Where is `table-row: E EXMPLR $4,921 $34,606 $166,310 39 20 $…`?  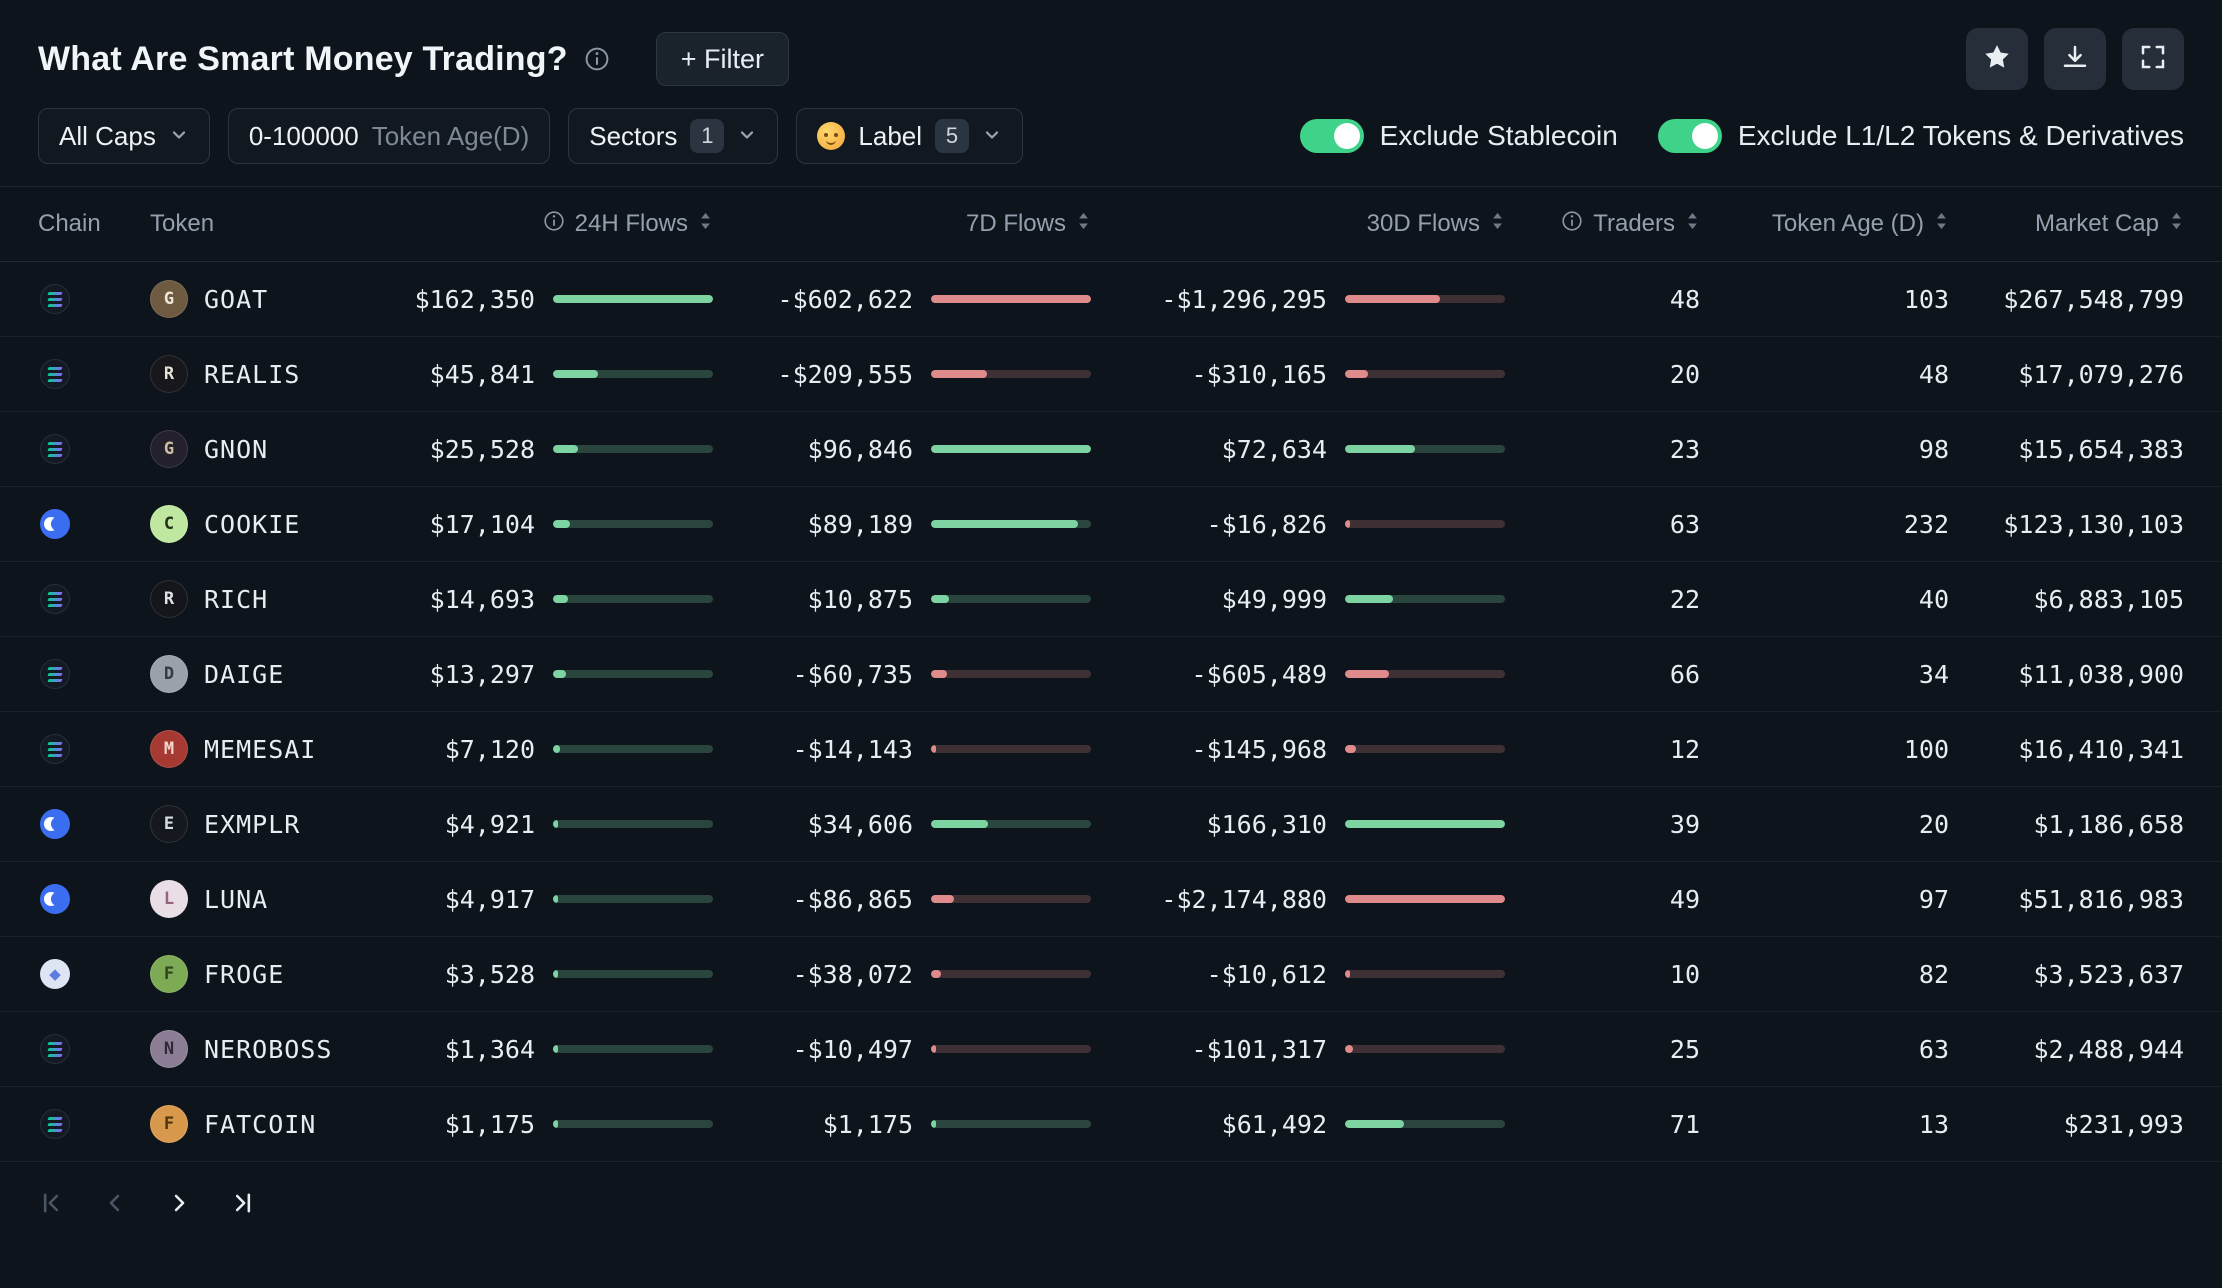 table-row: E EXMPLR $4,921 $34,606 $166,310 39 20 $… is located at coordinates (1111, 824).